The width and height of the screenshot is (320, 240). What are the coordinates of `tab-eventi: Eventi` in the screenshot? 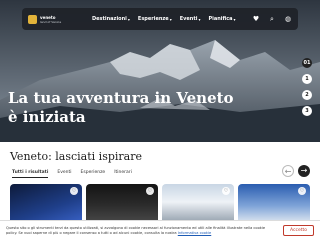 It's located at (64, 174).